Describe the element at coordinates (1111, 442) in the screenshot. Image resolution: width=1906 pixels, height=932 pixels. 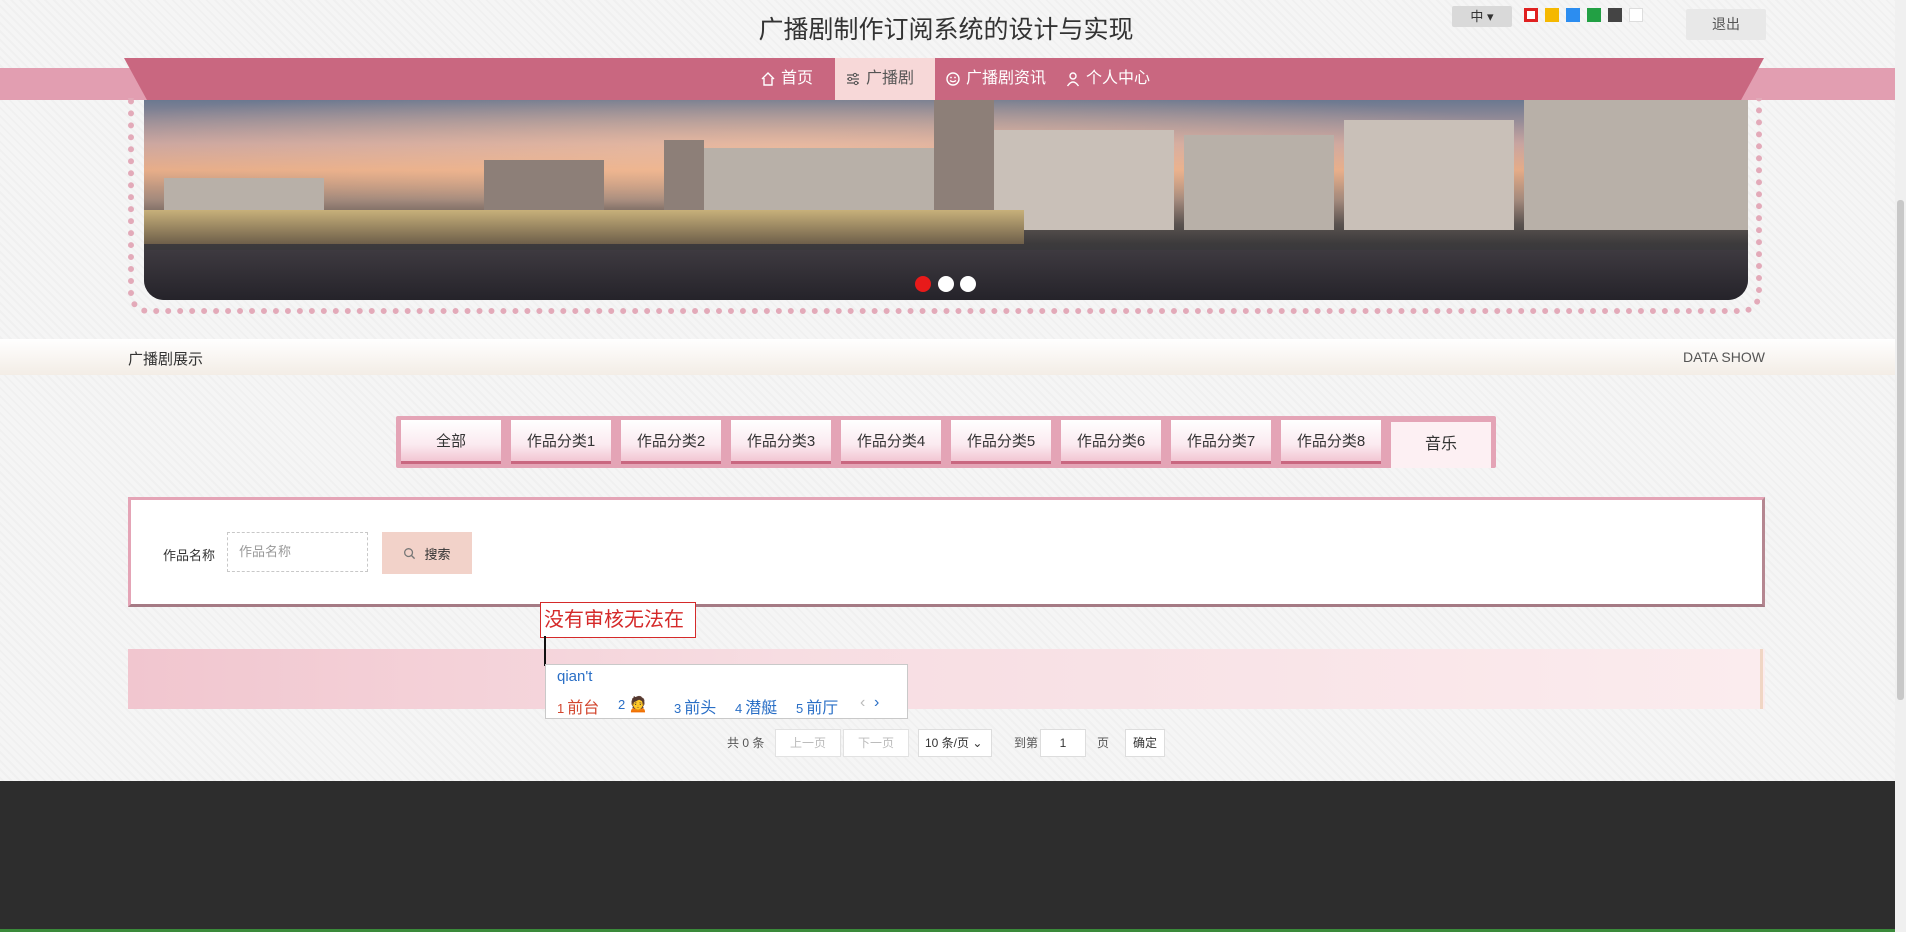
I see `tab-category-6: 作品分类6` at that location.